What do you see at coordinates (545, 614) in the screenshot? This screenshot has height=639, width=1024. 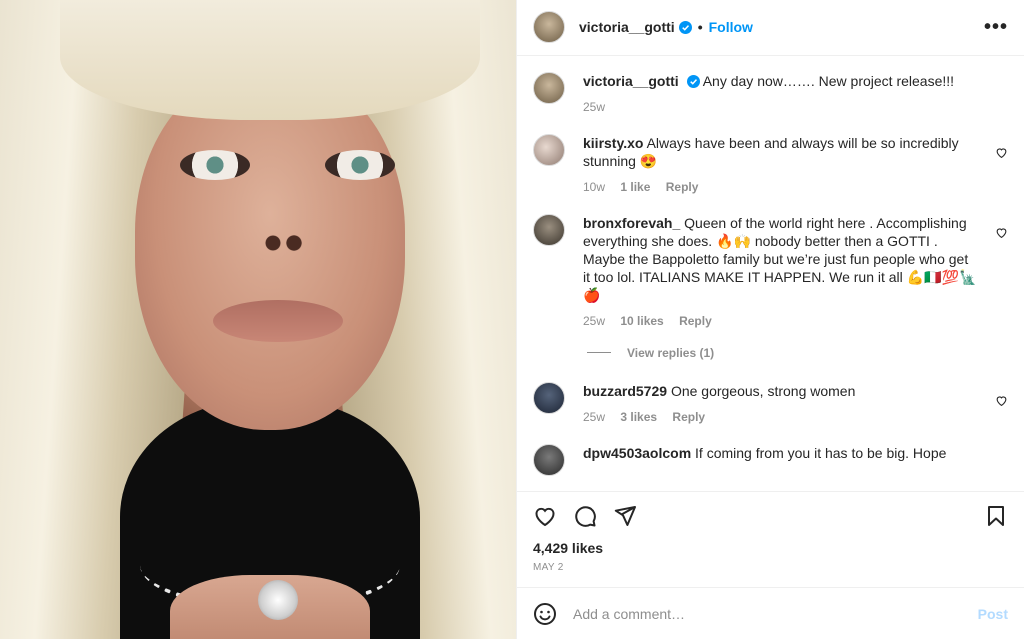 I see `emoji-smiley-icon` at bounding box center [545, 614].